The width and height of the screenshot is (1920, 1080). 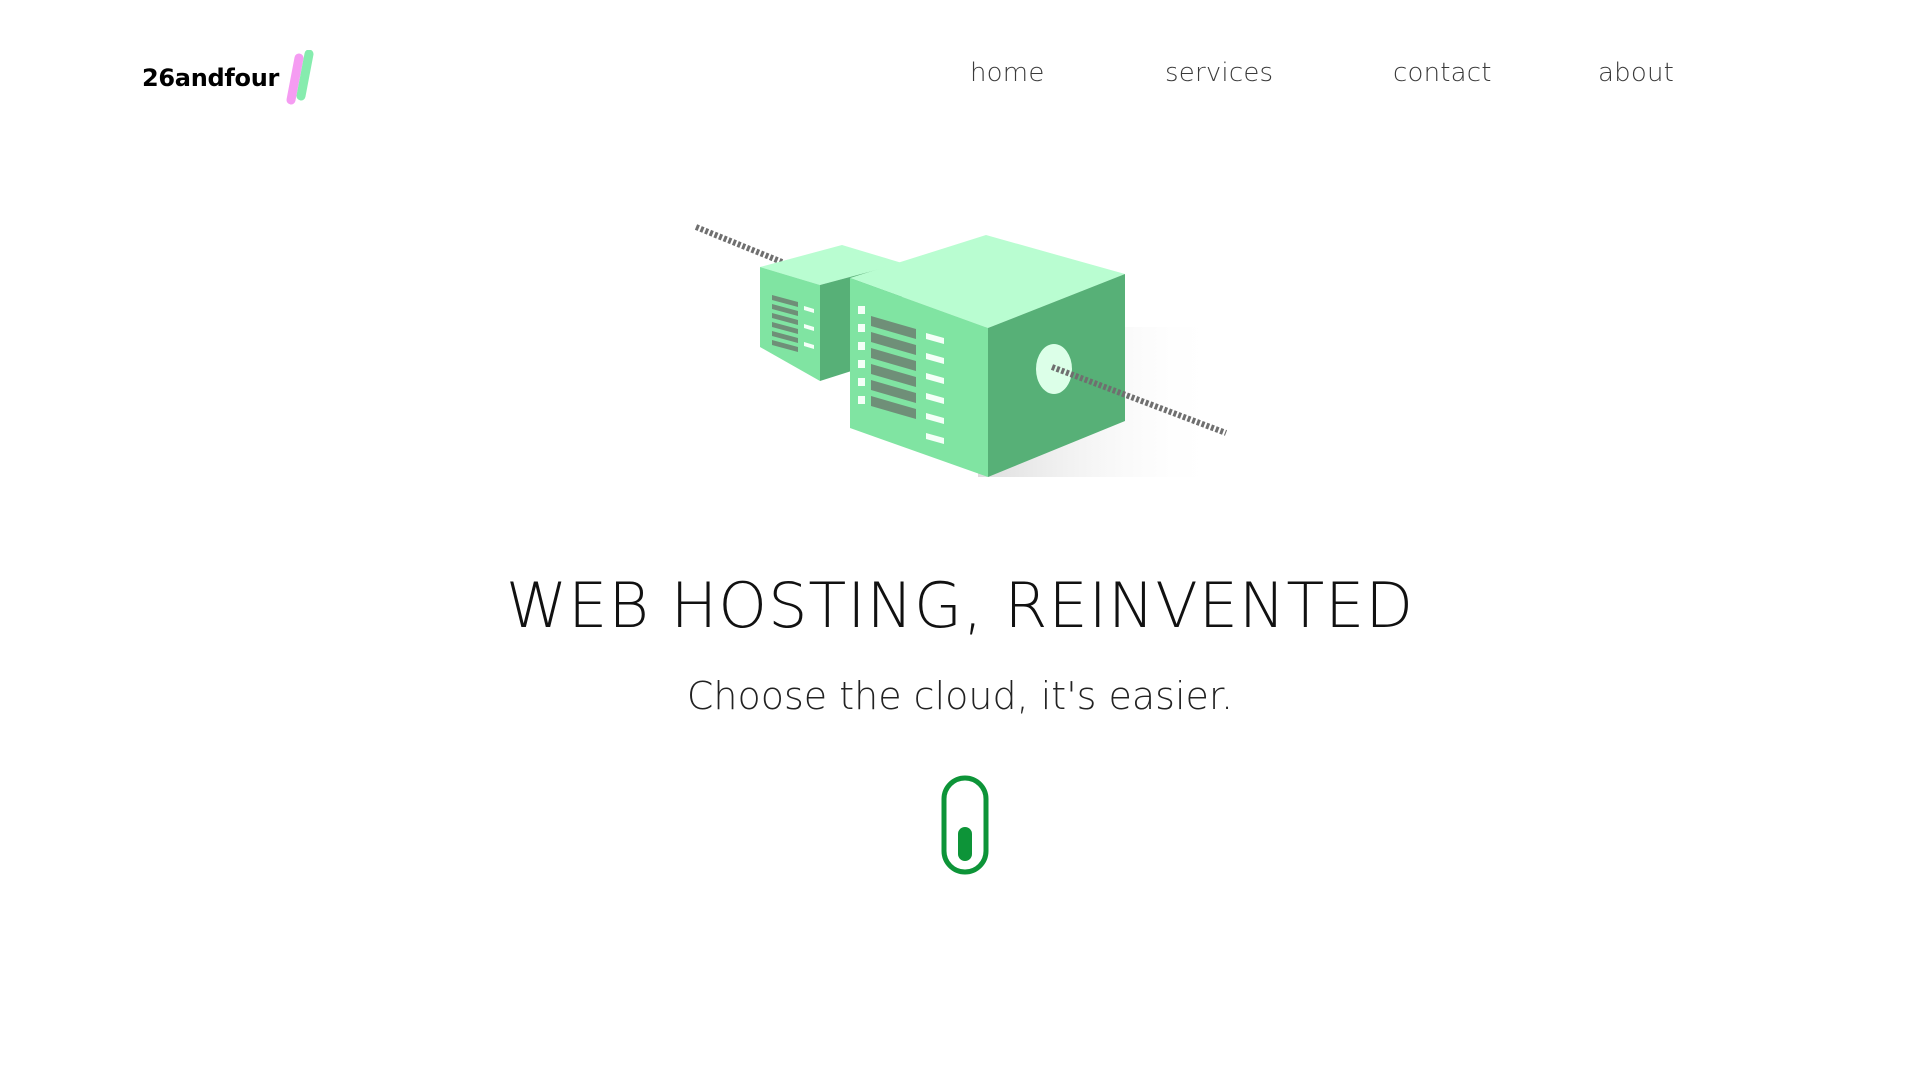 What do you see at coordinates (965, 825) in the screenshot?
I see `mouse-scroll-icon` at bounding box center [965, 825].